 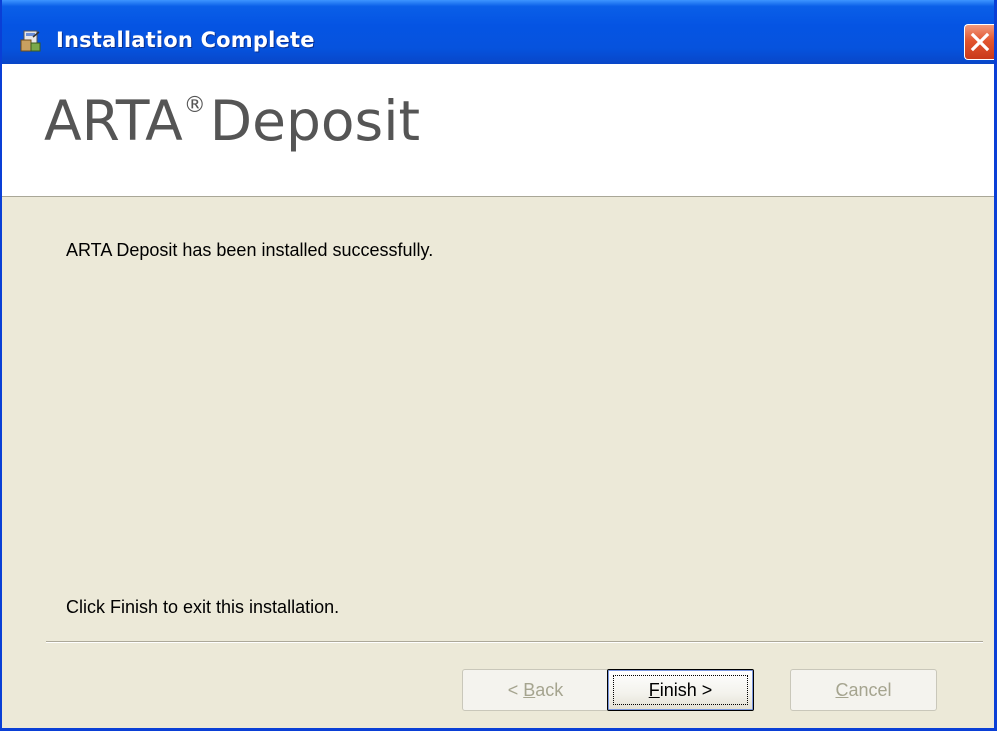 What do you see at coordinates (514, 642) in the screenshot?
I see `separator` at bounding box center [514, 642].